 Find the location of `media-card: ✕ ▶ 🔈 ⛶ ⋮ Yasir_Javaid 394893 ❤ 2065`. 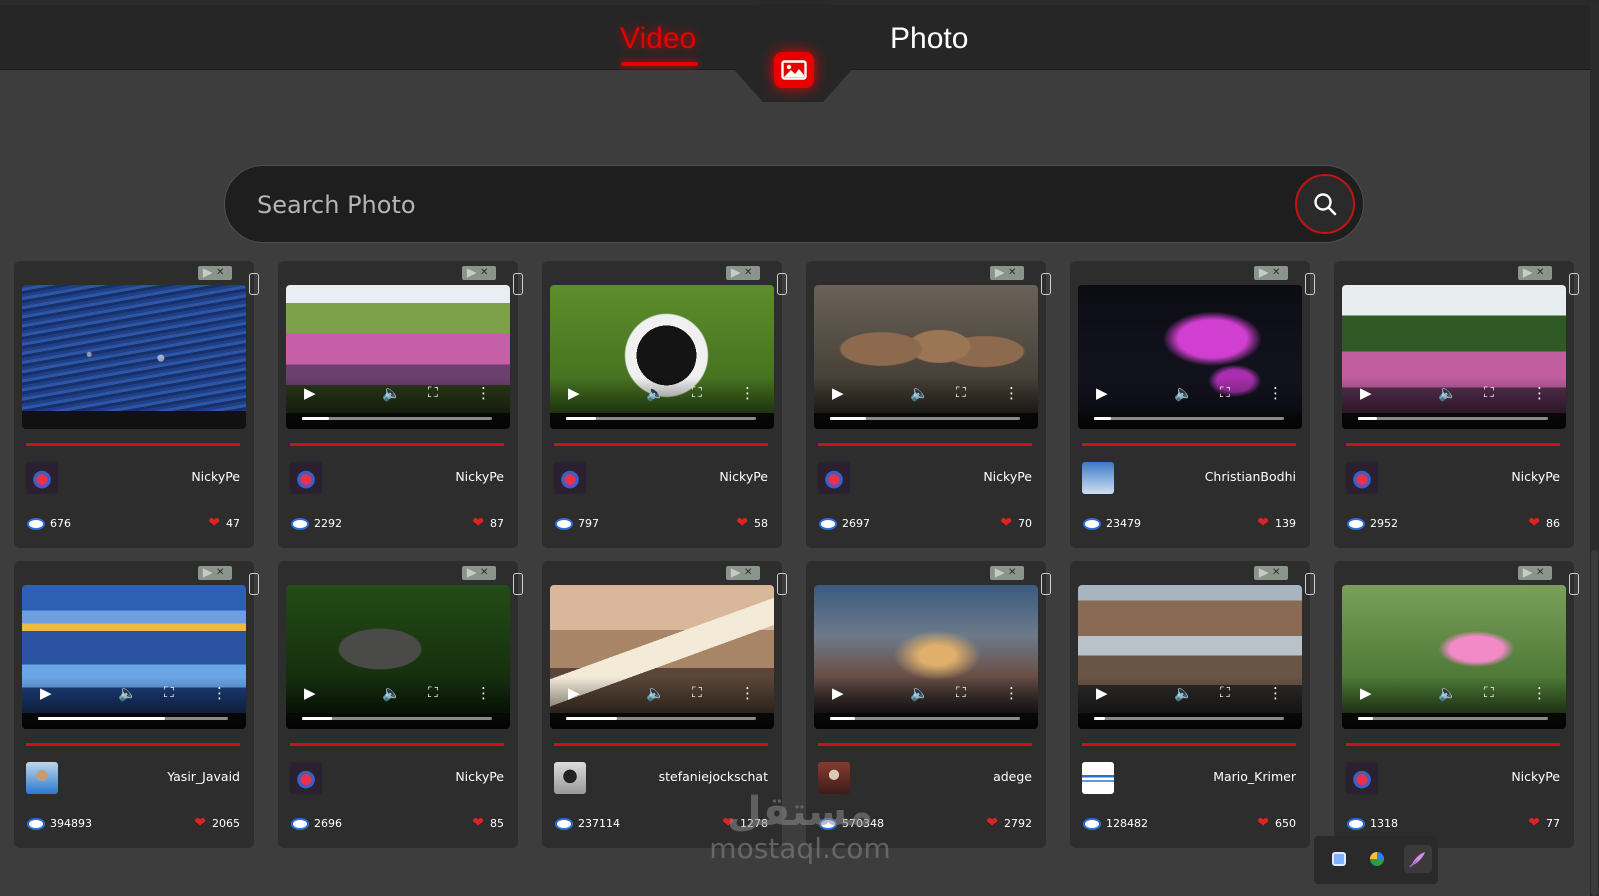

media-card: ✕ ▶ 🔈 ⛶ ⋮ Yasir_Javaid 394893 ❤ 2065 is located at coordinates (136, 704).